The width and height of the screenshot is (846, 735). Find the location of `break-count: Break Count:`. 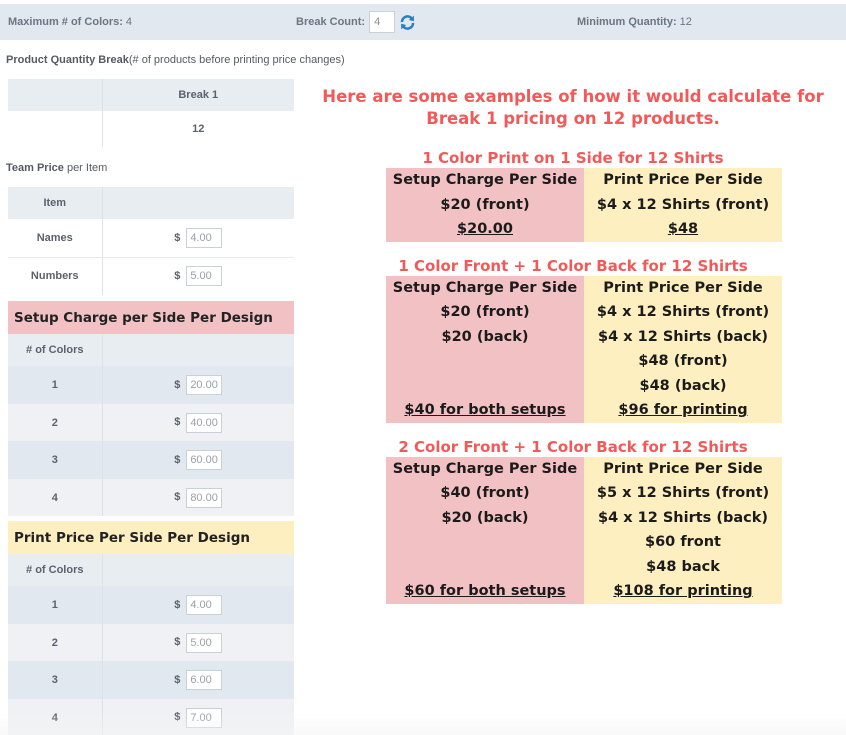

break-count: Break Count: is located at coordinates (356, 22).